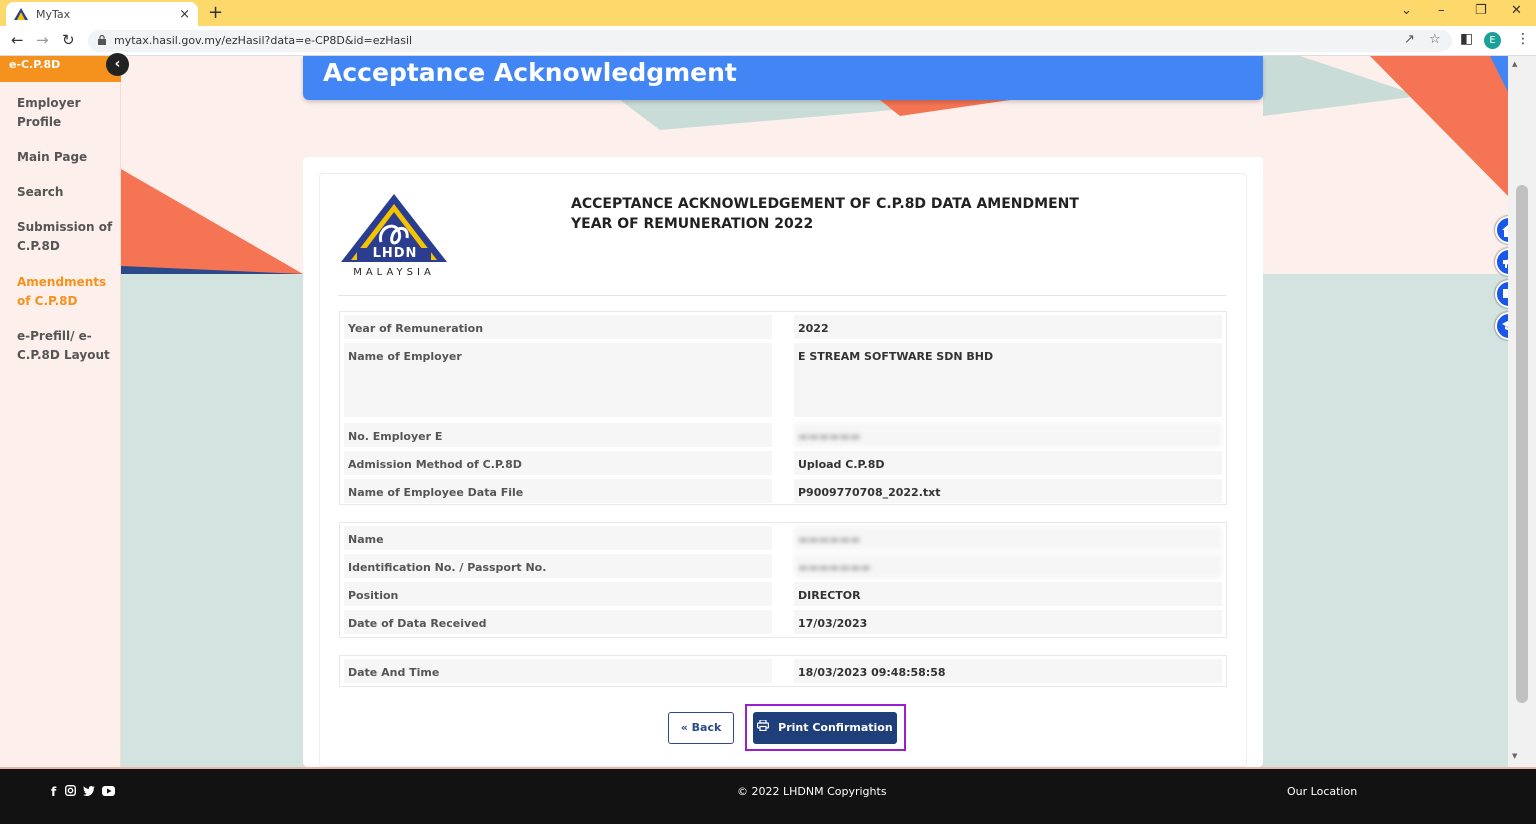 Image resolution: width=1536 pixels, height=824 pixels. Describe the element at coordinates (812, 791) in the screenshot. I see `footer-copyright: © 2022 LHDNM Copyrights` at that location.